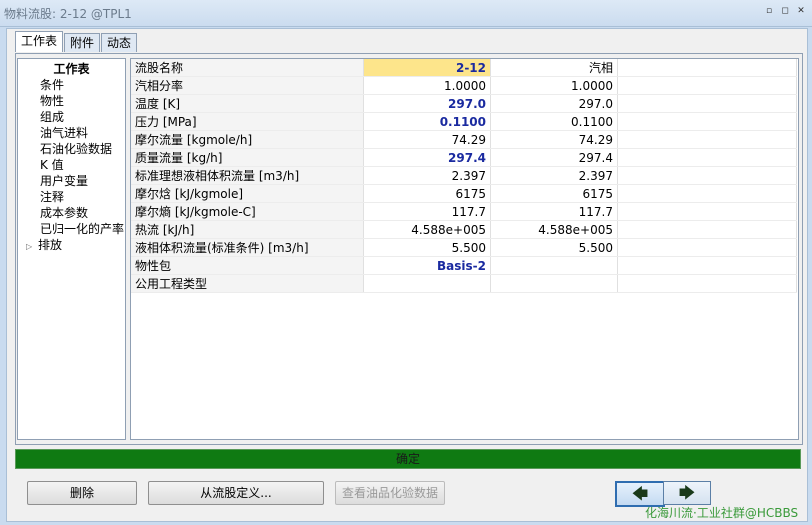 The width and height of the screenshot is (812, 525). I want to click on title-bar: 物料流股: 2-12 @TPL1 ▫ ◻ ✕, so click(406, 13).